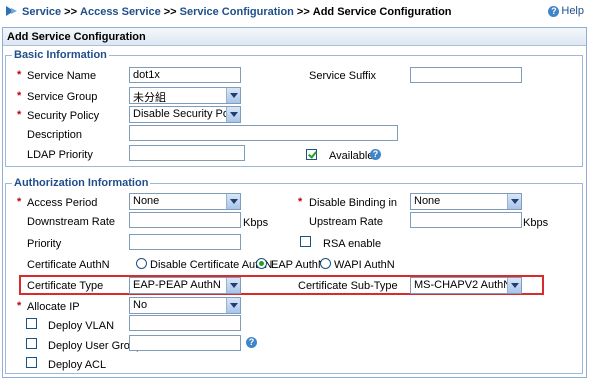 The width and height of the screenshot is (589, 378). What do you see at coordinates (120, 12) in the screenshot?
I see `breadcrumb-access-service: Access Service` at bounding box center [120, 12].